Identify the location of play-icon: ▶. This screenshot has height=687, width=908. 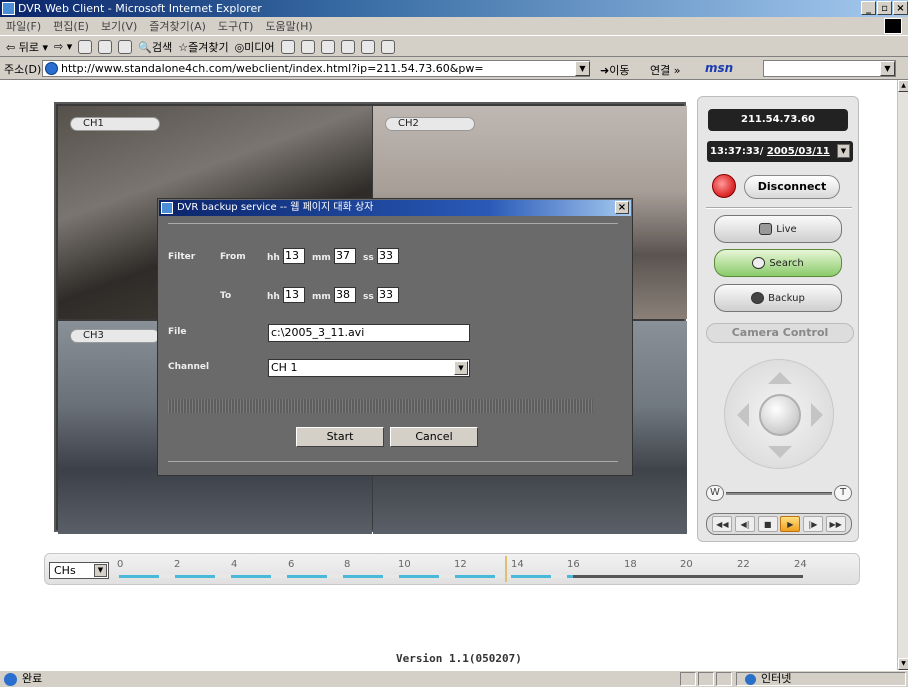
(790, 524).